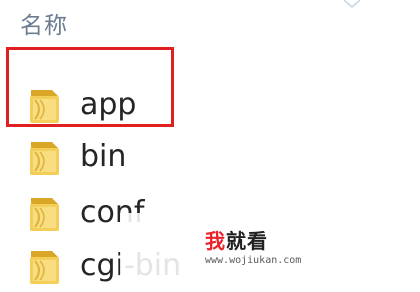 The image size is (420, 292). Describe the element at coordinates (44, 26) in the screenshot. I see `column-header-label: 名称` at that location.